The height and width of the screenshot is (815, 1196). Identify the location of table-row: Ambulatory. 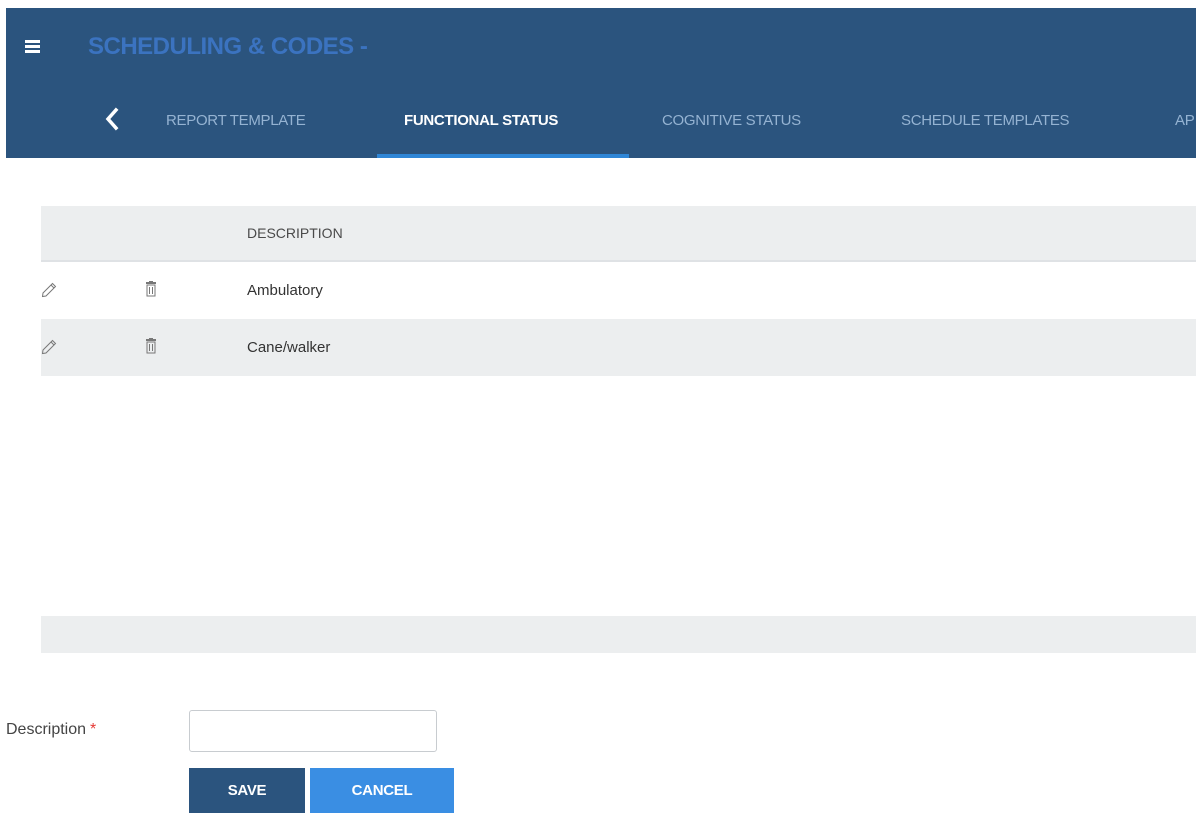
(618, 290).